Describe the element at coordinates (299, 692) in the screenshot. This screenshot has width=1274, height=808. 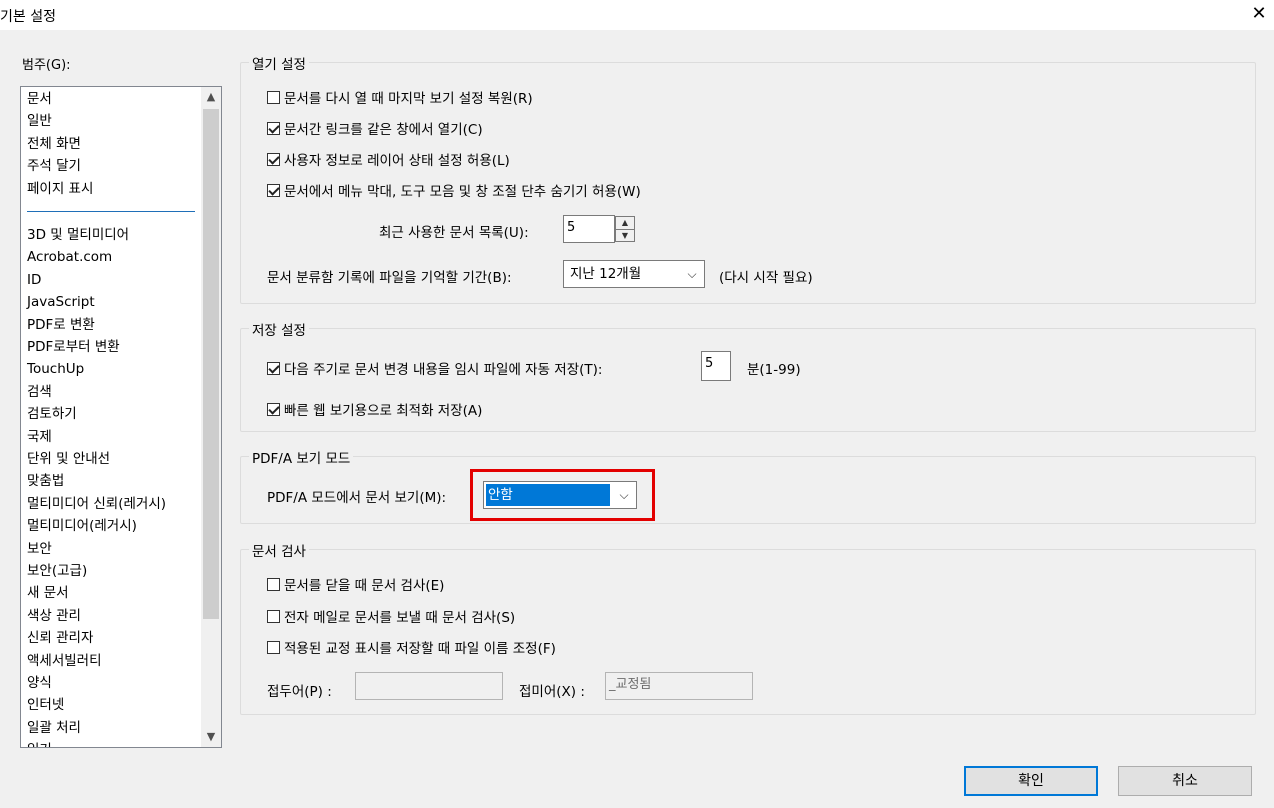
I see `prefix-label: 접두어(P) :` at that location.